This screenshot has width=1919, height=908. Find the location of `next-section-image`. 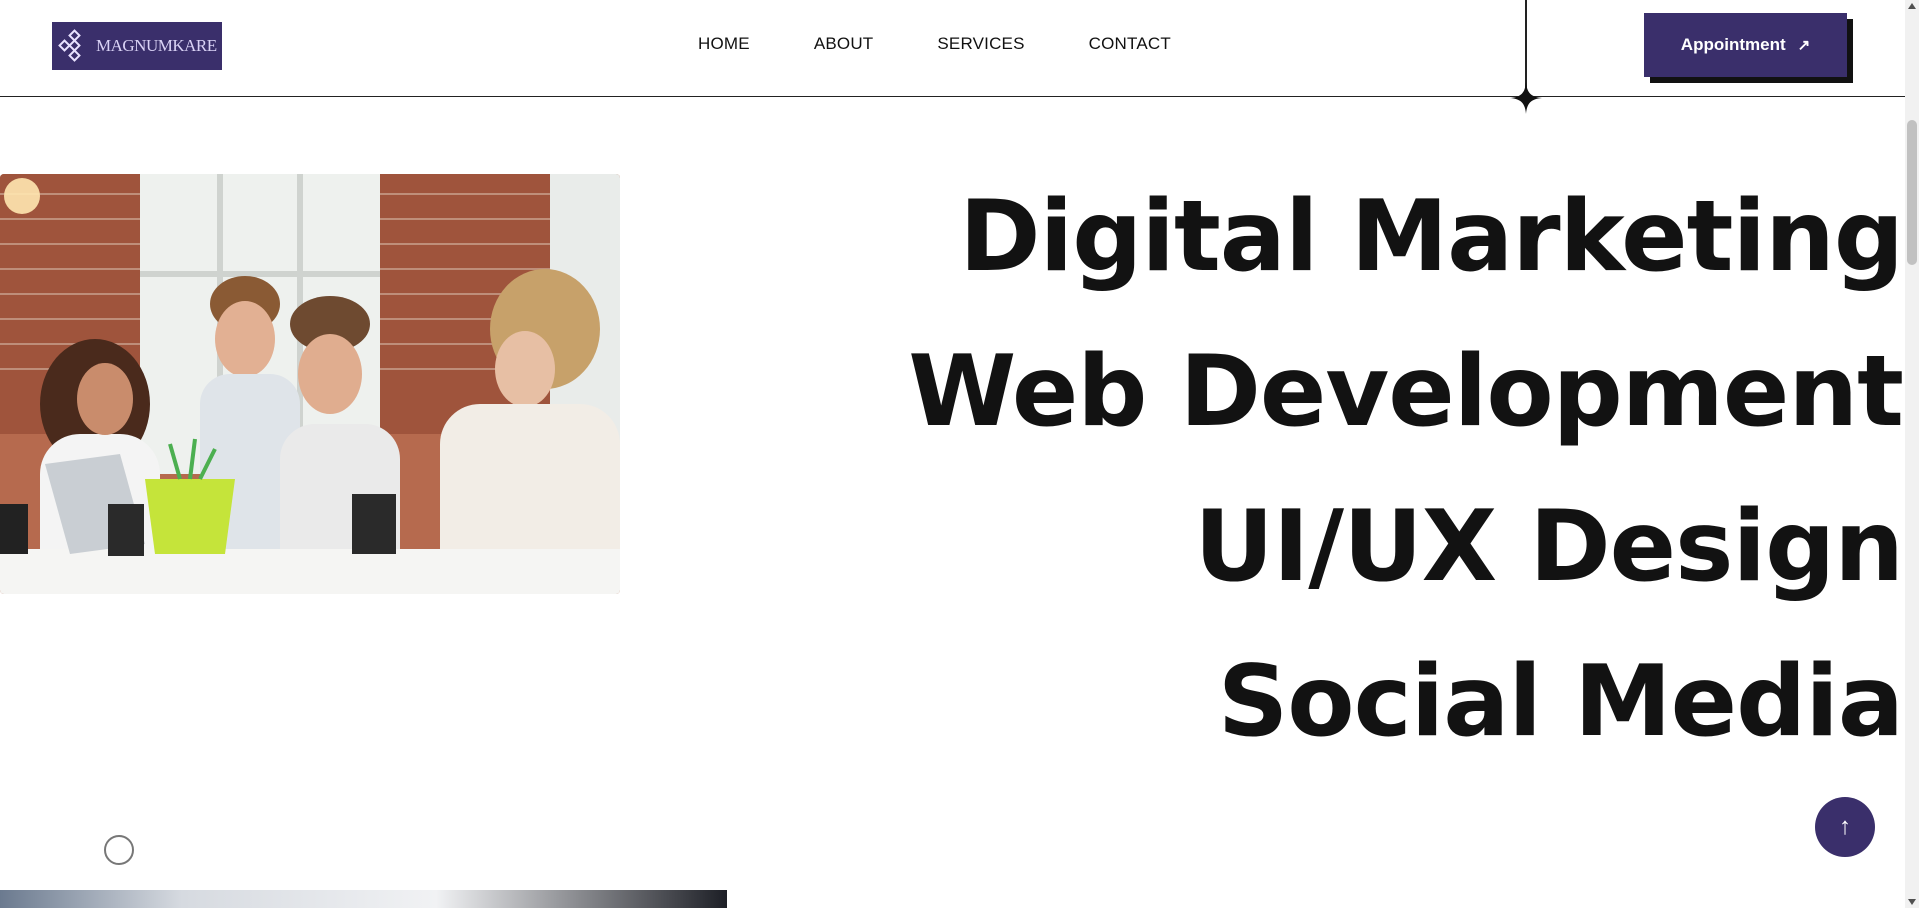

next-section-image is located at coordinates (363, 899).